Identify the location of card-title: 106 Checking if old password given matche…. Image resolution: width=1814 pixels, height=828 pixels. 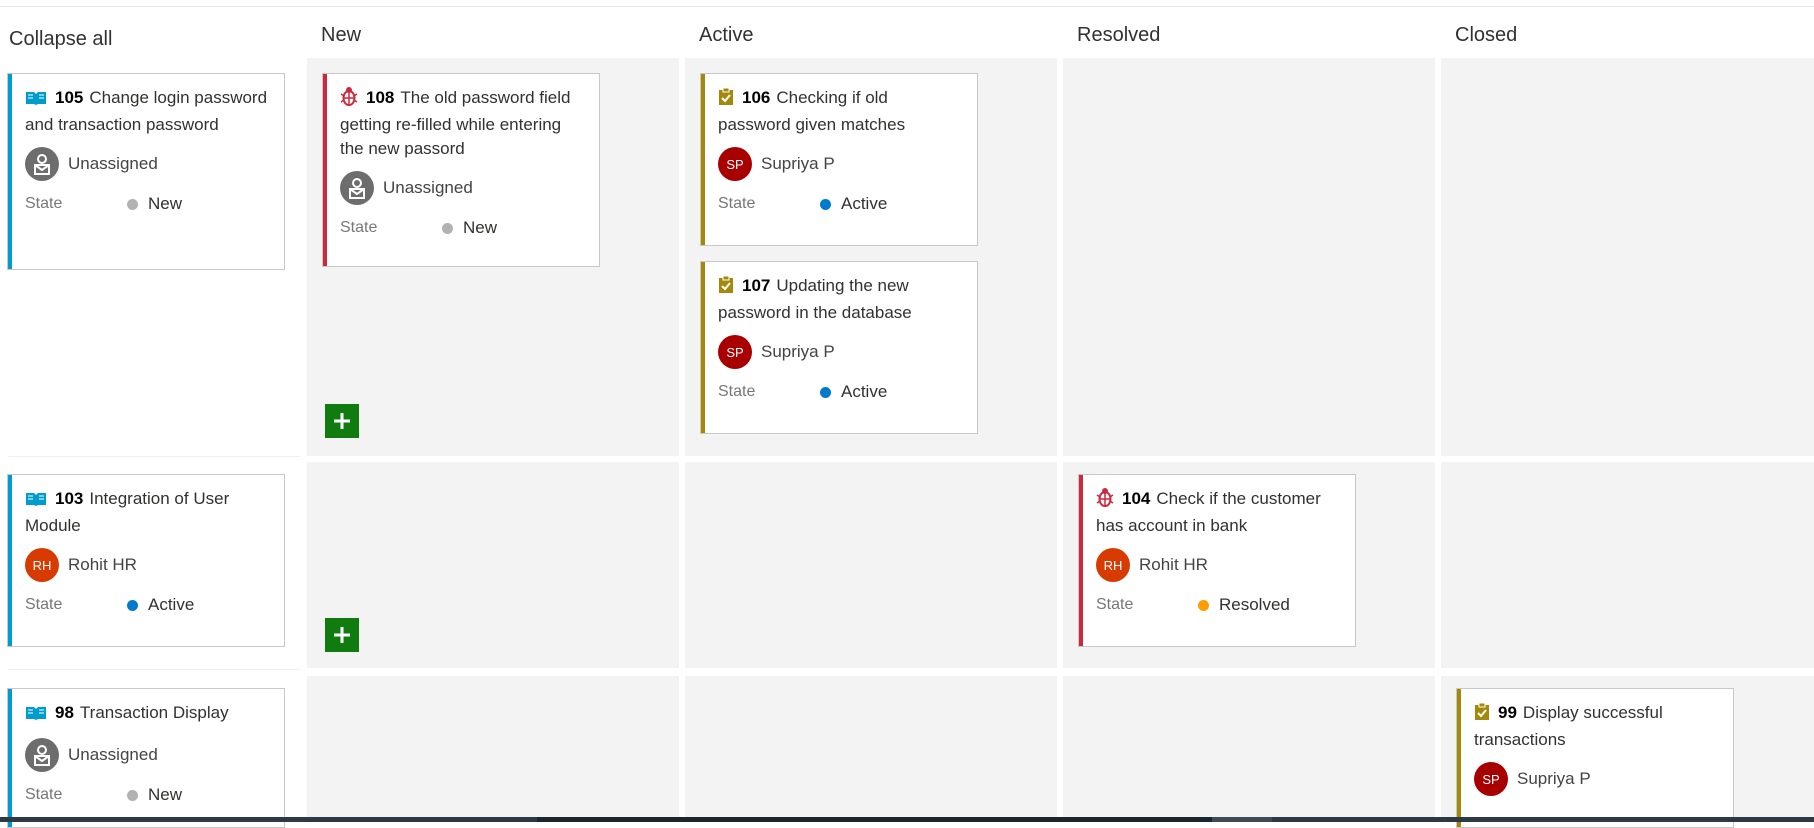
(812, 110).